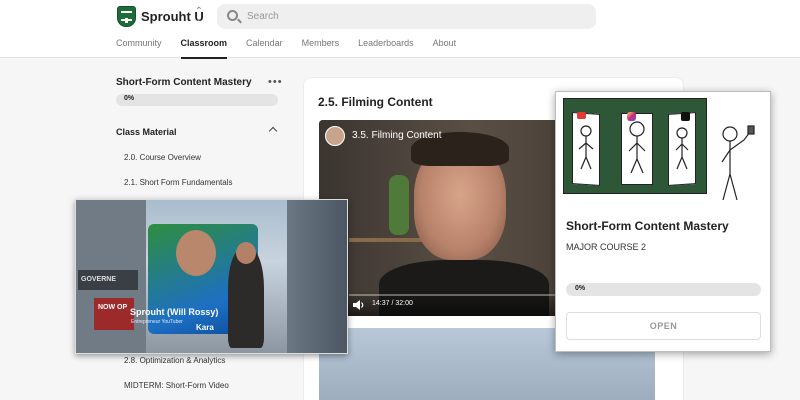 The height and width of the screenshot is (400, 800). Describe the element at coordinates (232, 15) in the screenshot. I see `search-icon` at that location.